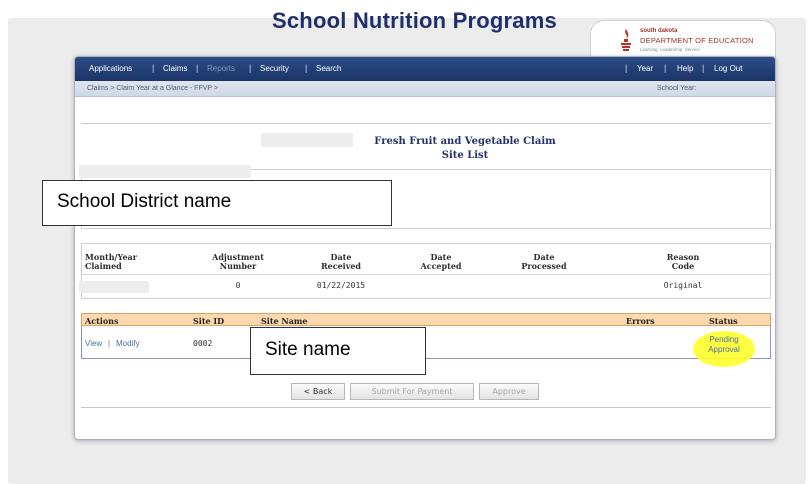  What do you see at coordinates (307, 140) in the screenshot?
I see `redacted-district` at bounding box center [307, 140].